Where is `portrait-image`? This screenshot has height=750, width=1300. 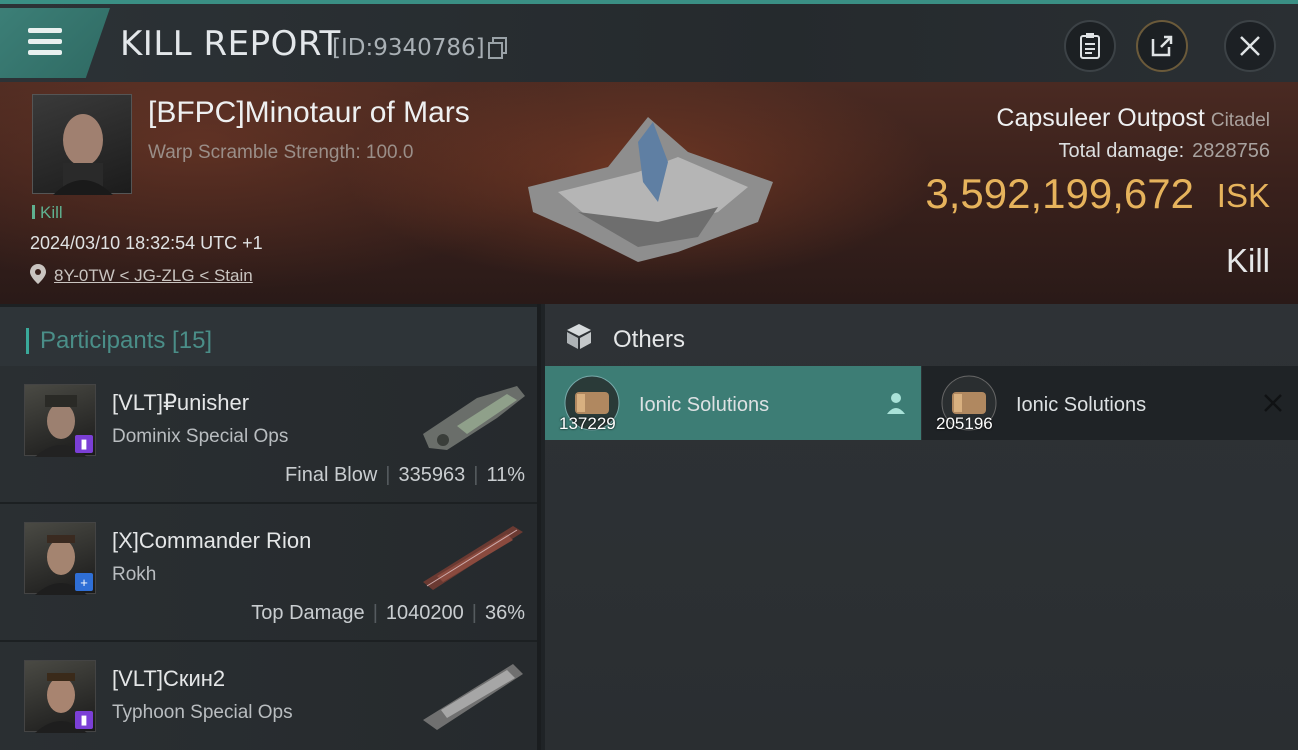
portrait-image is located at coordinates (83, 154).